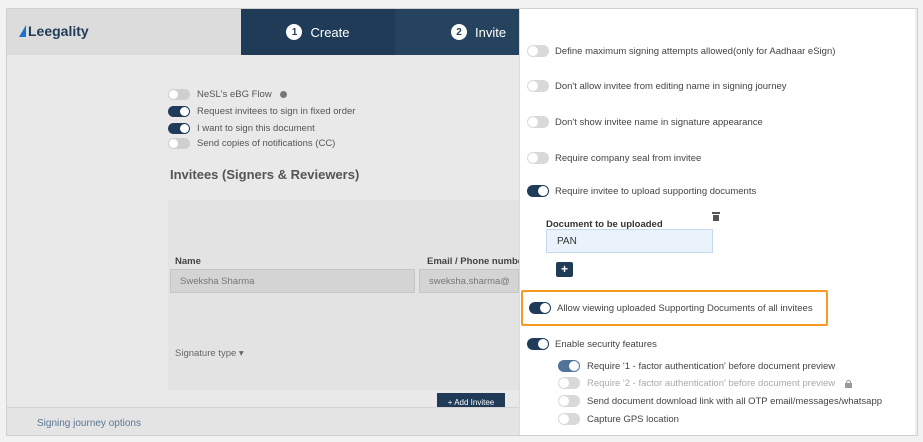  Describe the element at coordinates (538, 158) in the screenshot. I see `require-company-seal-toggle` at that location.